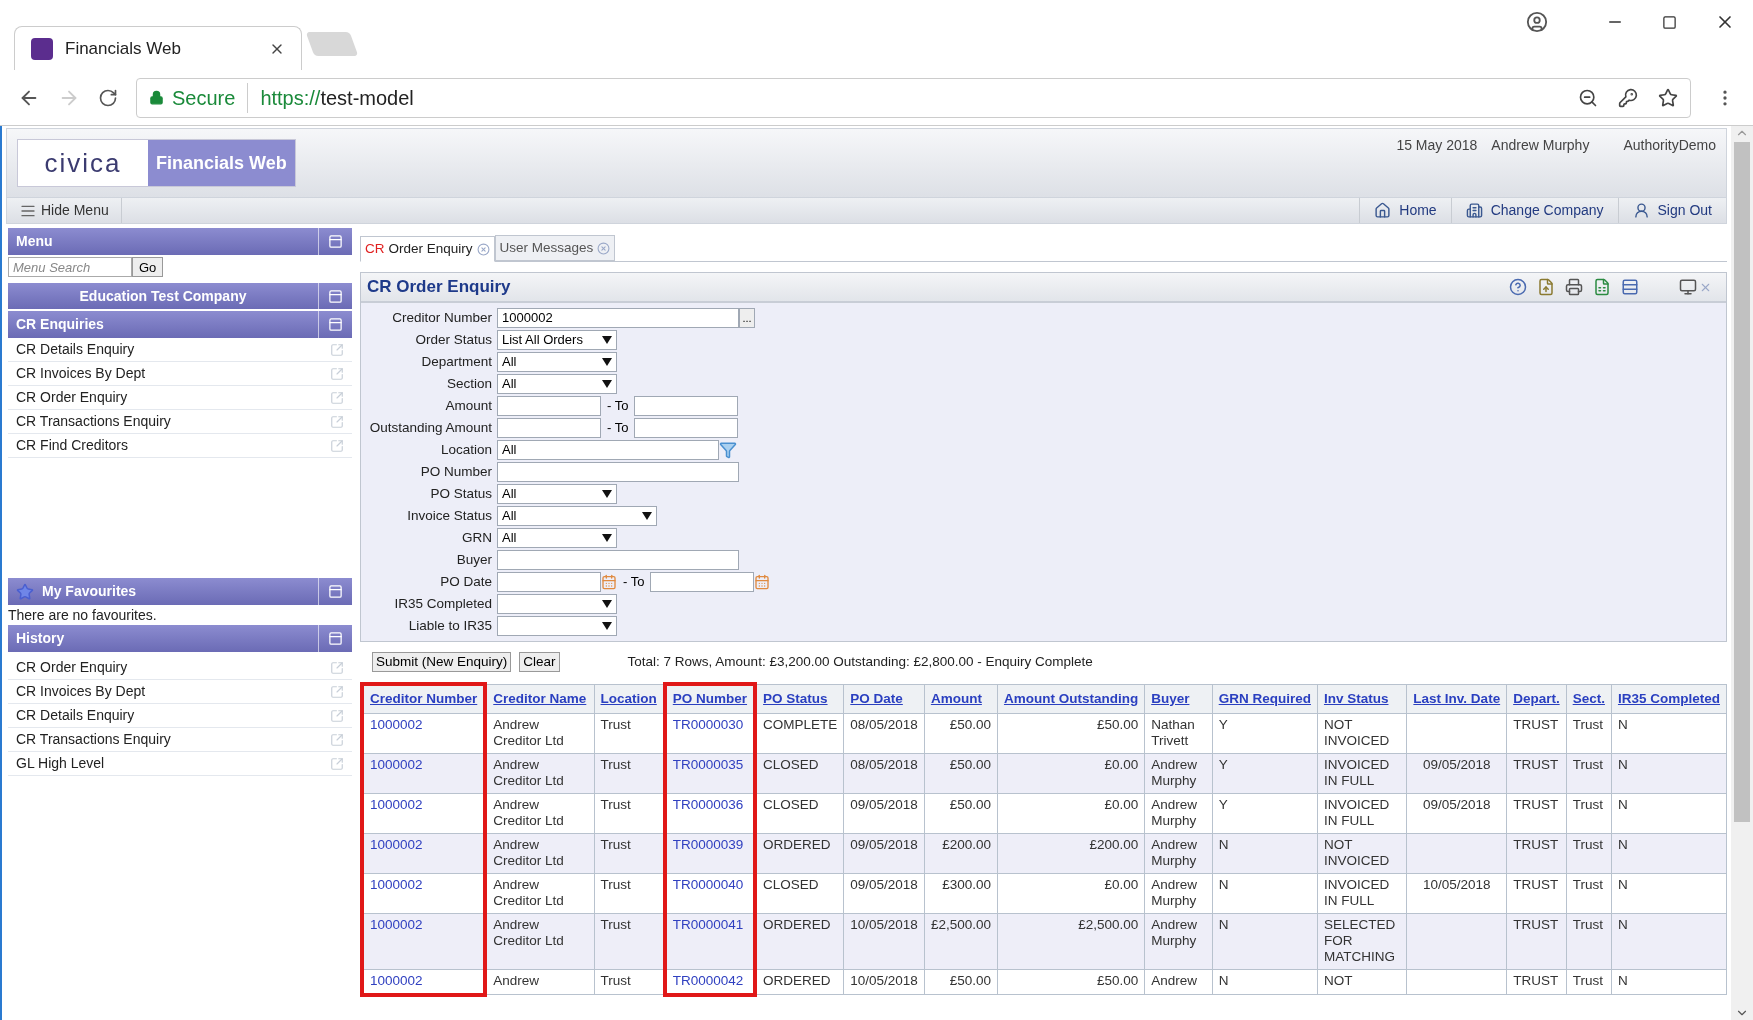 This screenshot has width=1753, height=1020. I want to click on table-cell: 10/05/2018, so click(884, 980).